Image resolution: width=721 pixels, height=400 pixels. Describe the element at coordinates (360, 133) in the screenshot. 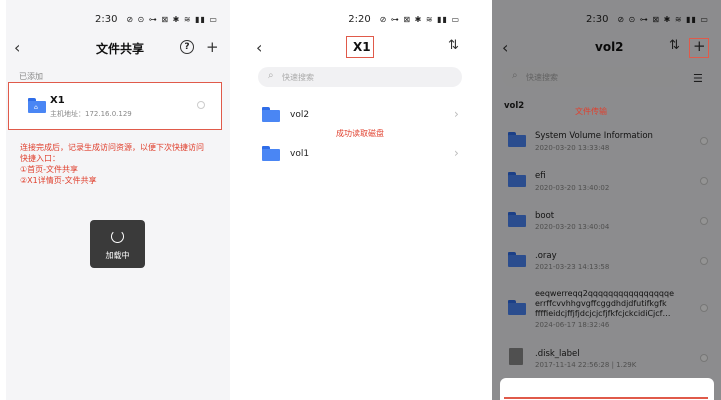

I see `annotation-disk-read: 成功读取磁盘` at that location.